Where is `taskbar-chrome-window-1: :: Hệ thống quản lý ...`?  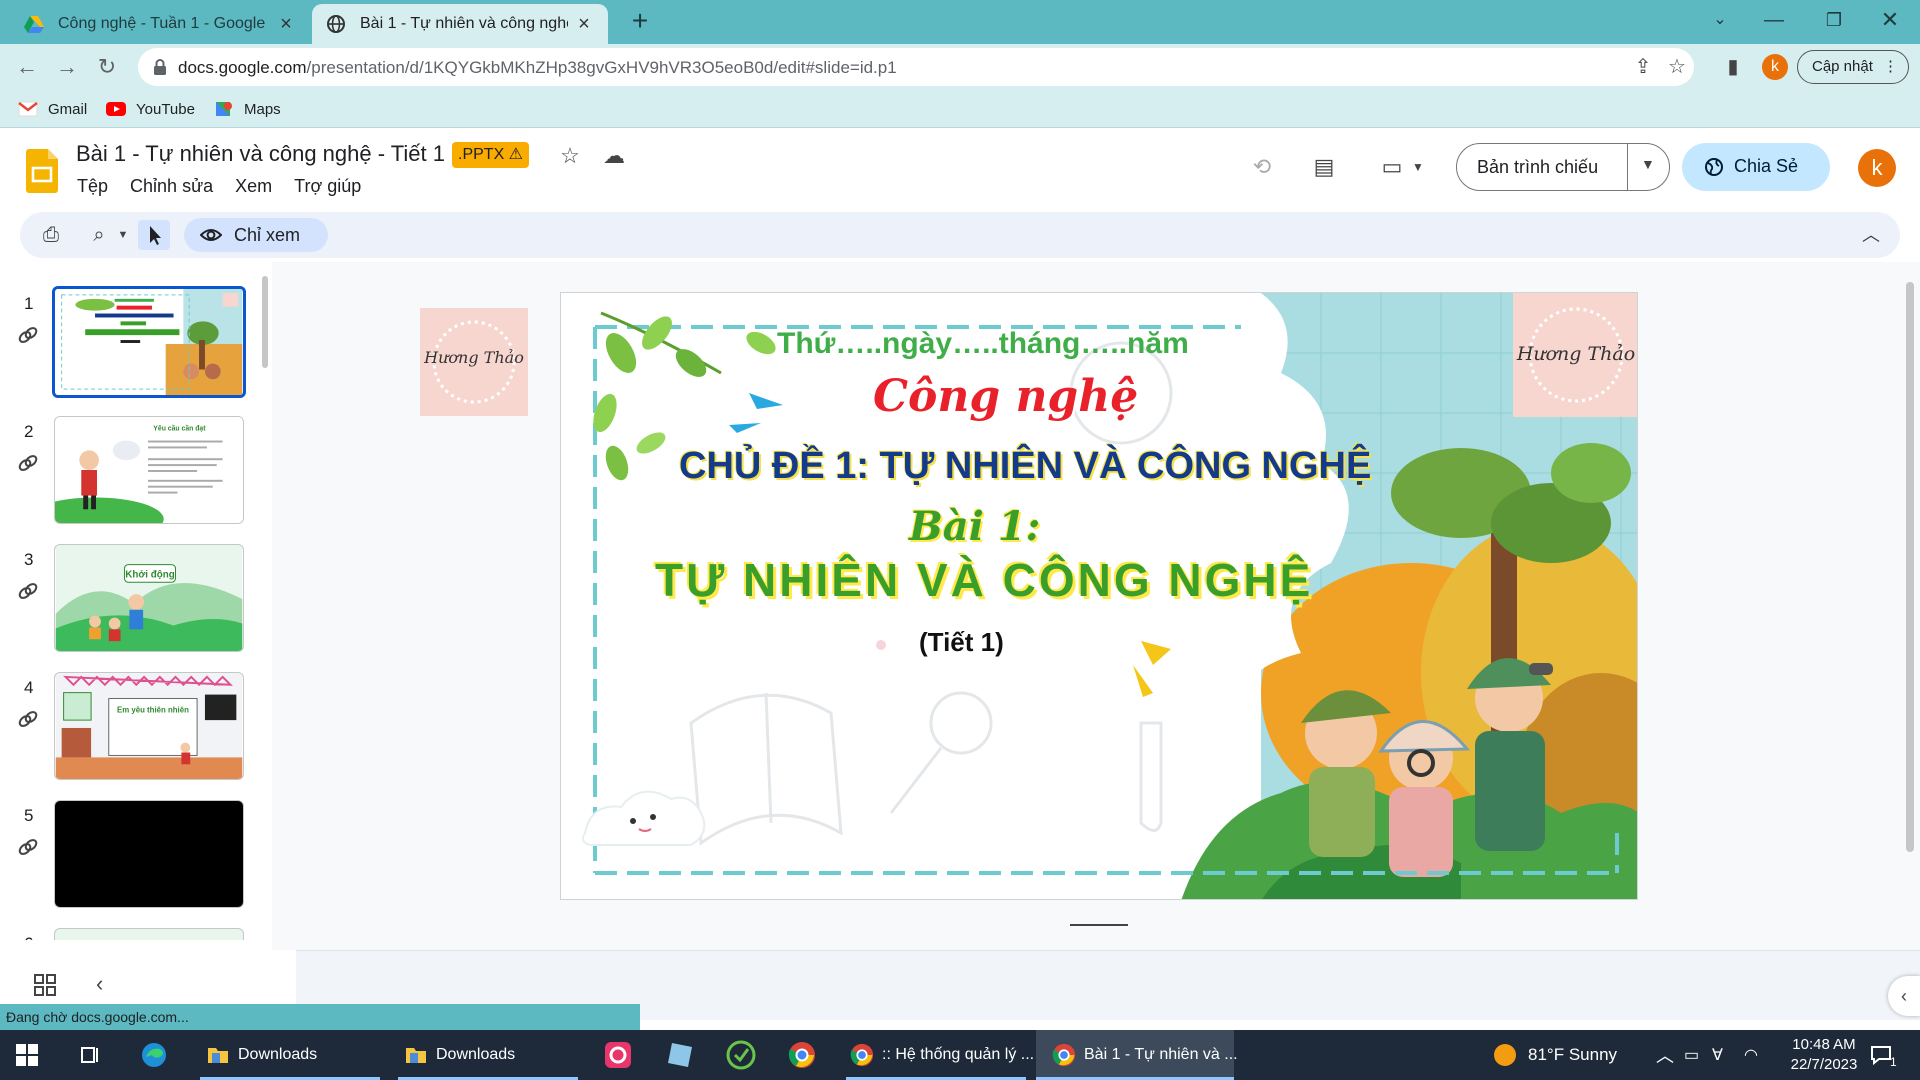
taskbar-chrome-window-1: :: Hệ thống quản lý ... is located at coordinates (940, 1055).